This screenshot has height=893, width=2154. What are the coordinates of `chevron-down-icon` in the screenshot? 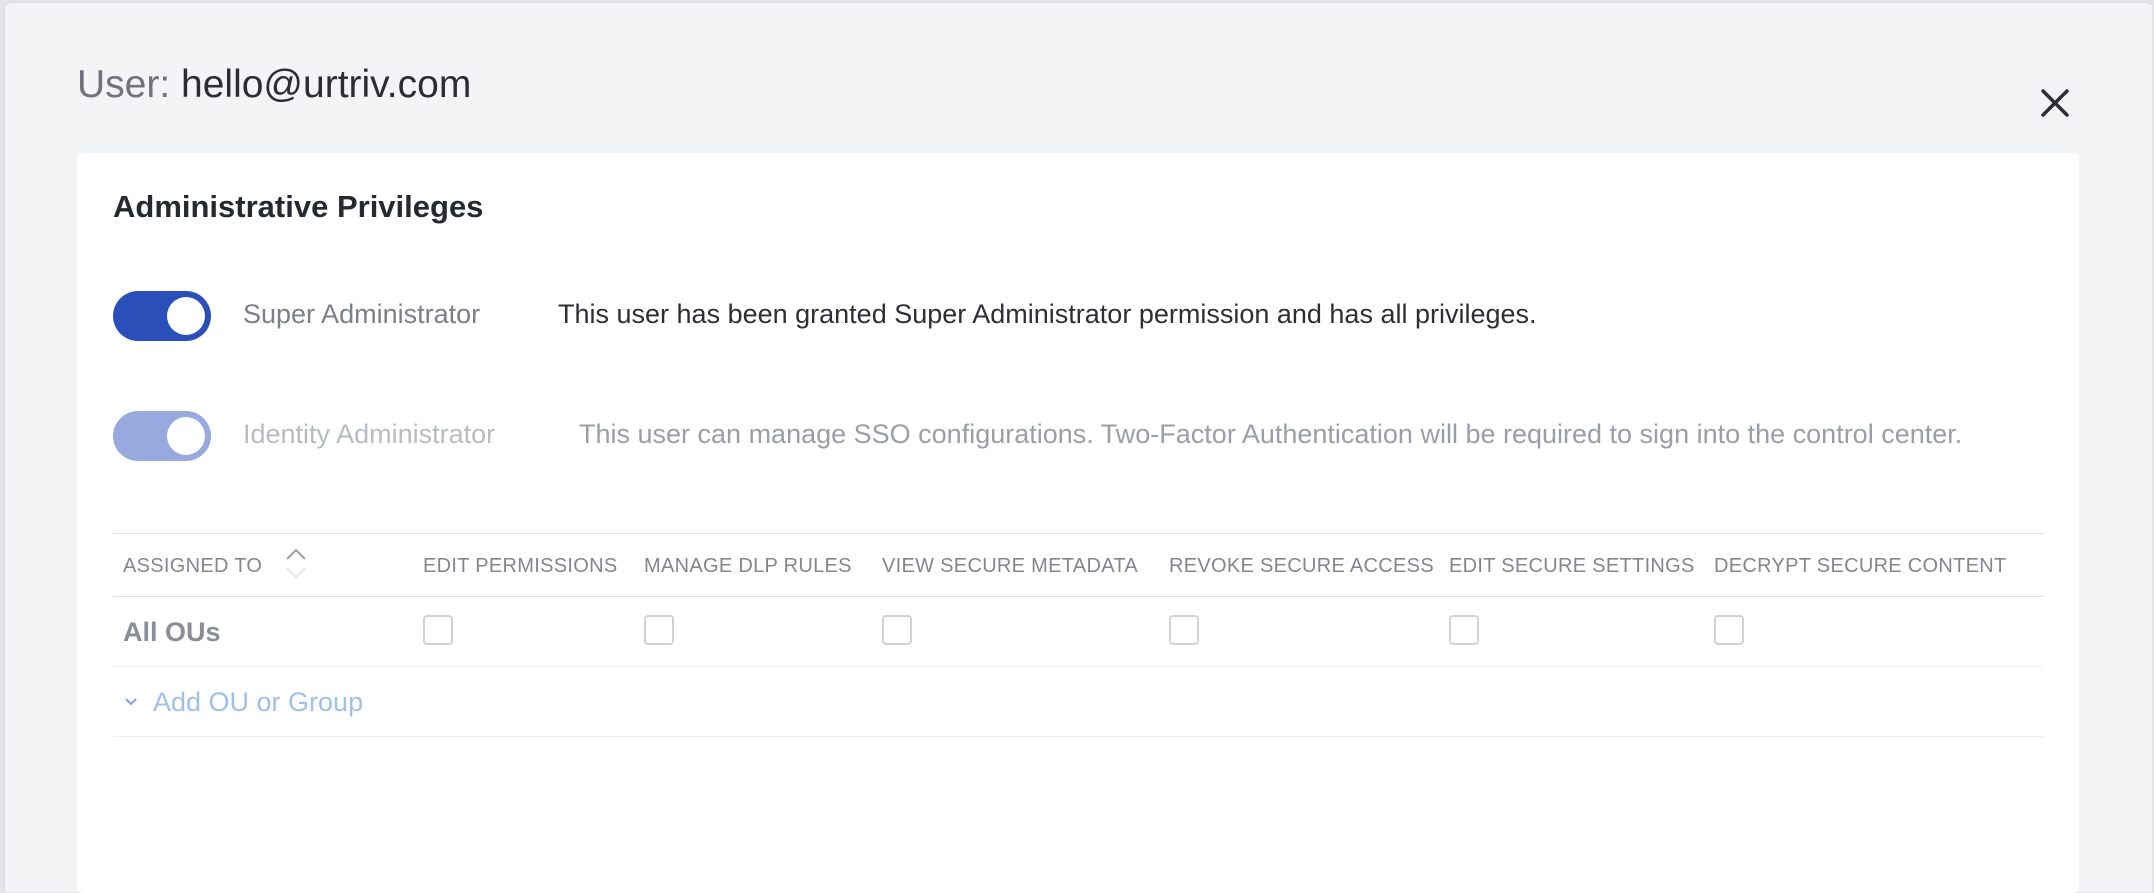 It's located at (131, 702).